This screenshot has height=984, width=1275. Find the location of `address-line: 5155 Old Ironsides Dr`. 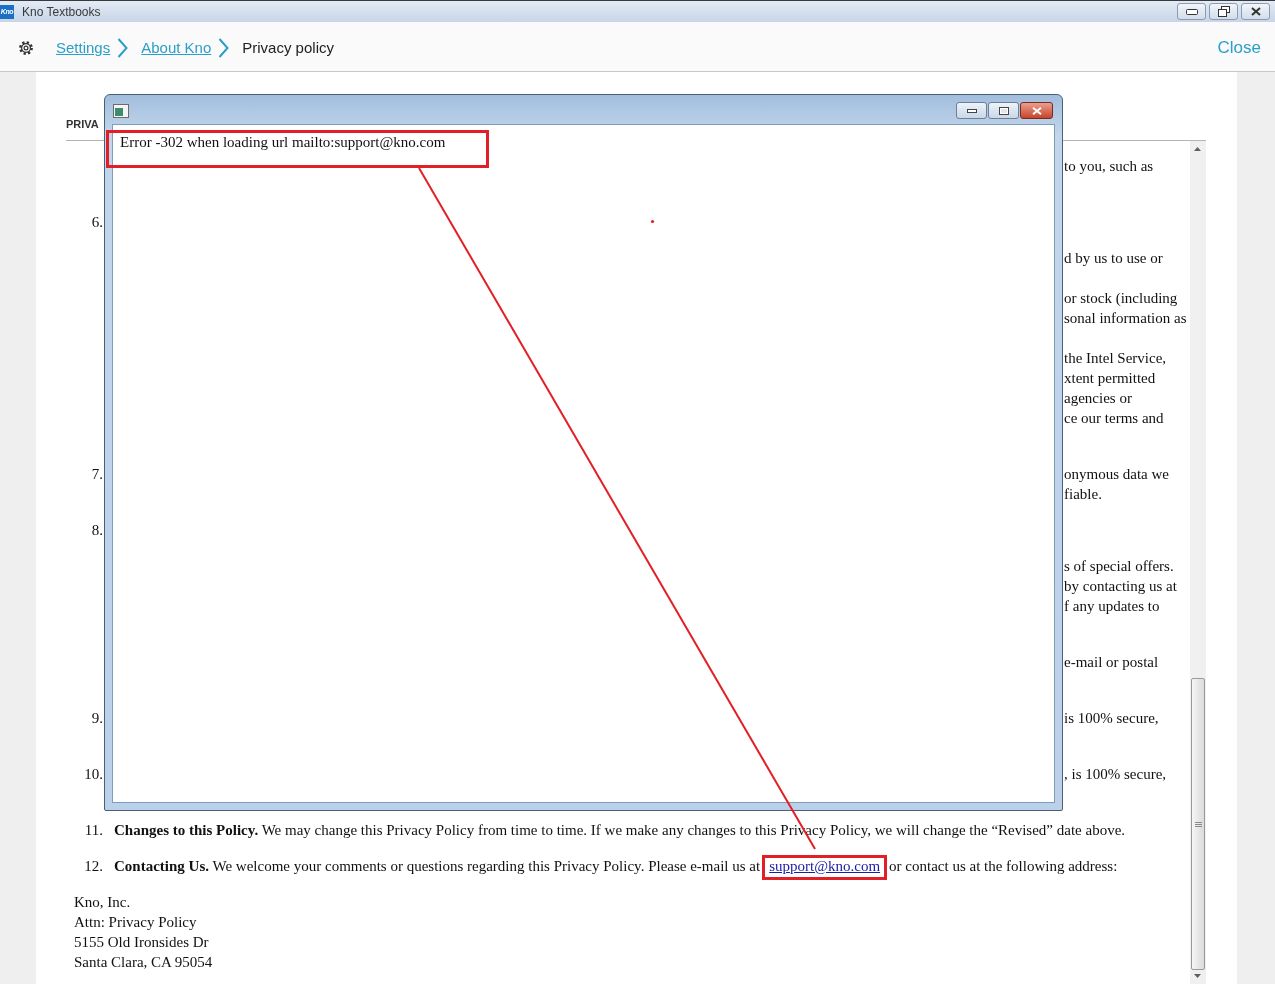

address-line: 5155 Old Ironsides Dr is located at coordinates (141, 942).